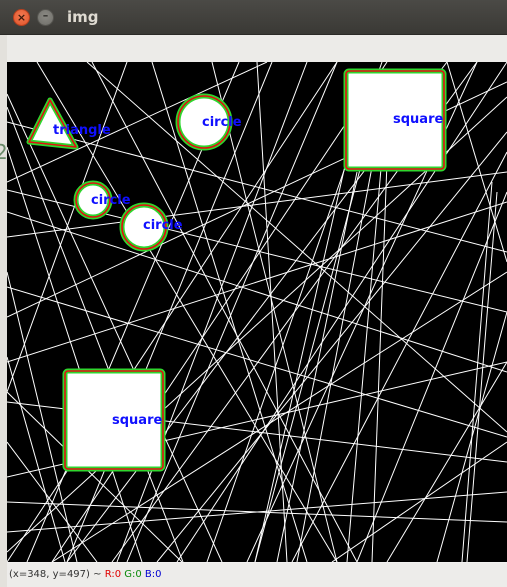 This screenshot has height=587, width=507. I want to click on pixel-green: G:0, so click(133, 574).